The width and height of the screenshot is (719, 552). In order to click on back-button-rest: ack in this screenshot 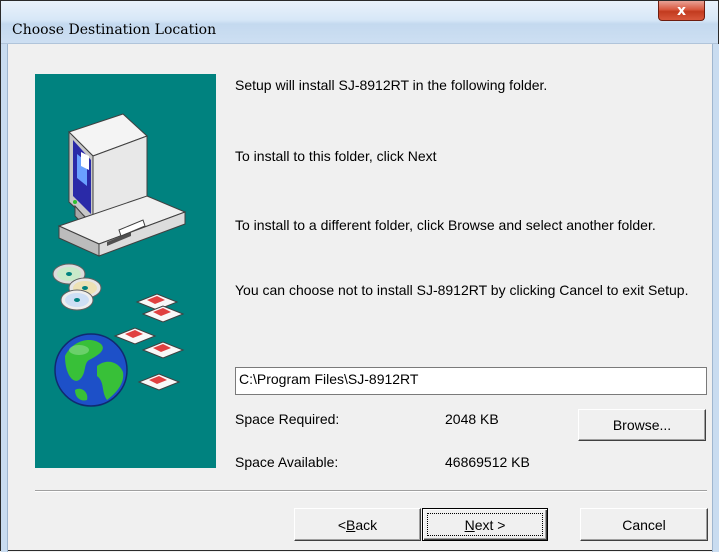, I will do `click(366, 524)`.